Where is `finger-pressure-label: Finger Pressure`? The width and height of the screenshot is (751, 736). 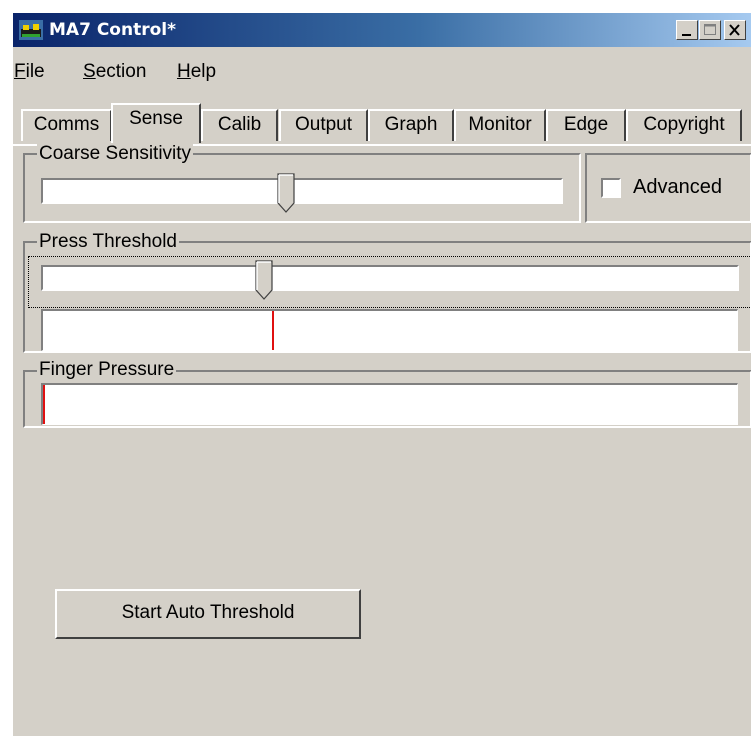
finger-pressure-label: Finger Pressure is located at coordinates (107, 369).